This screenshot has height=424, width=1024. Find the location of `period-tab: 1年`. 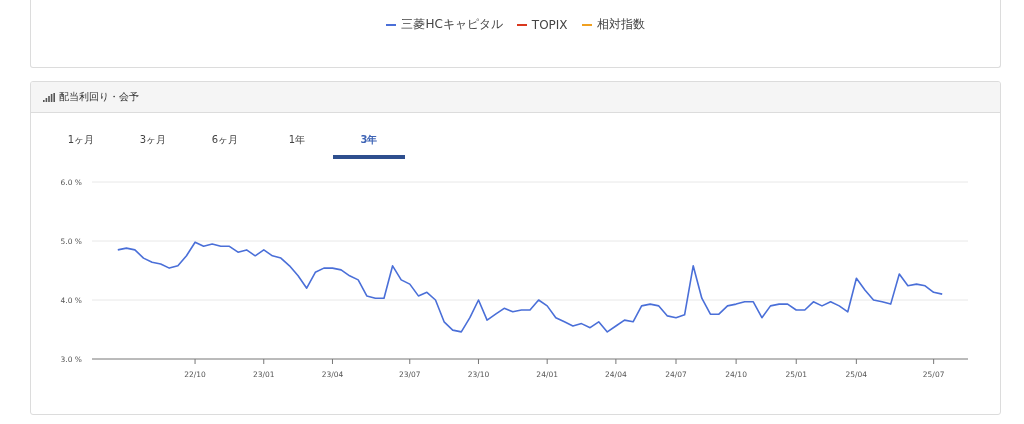

period-tab: 1年 is located at coordinates (297, 144).